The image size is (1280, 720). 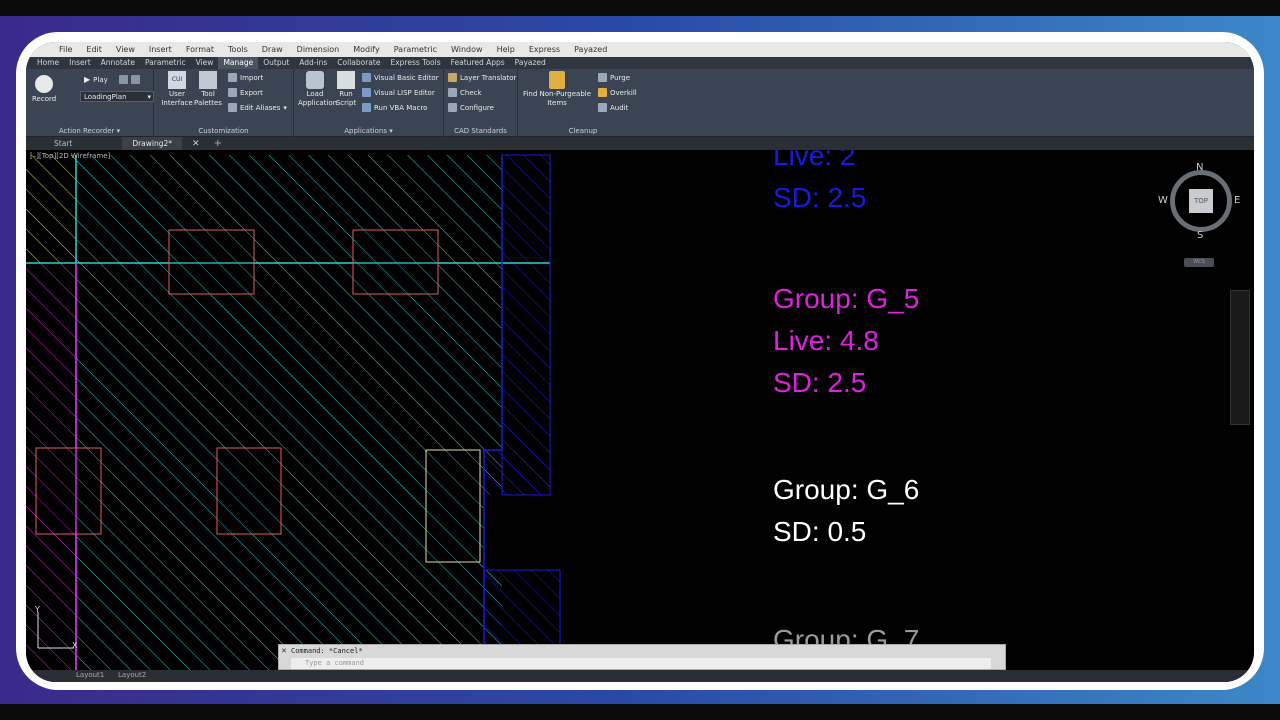 I want to click on command-input: Type a command, so click(x=641, y=663).